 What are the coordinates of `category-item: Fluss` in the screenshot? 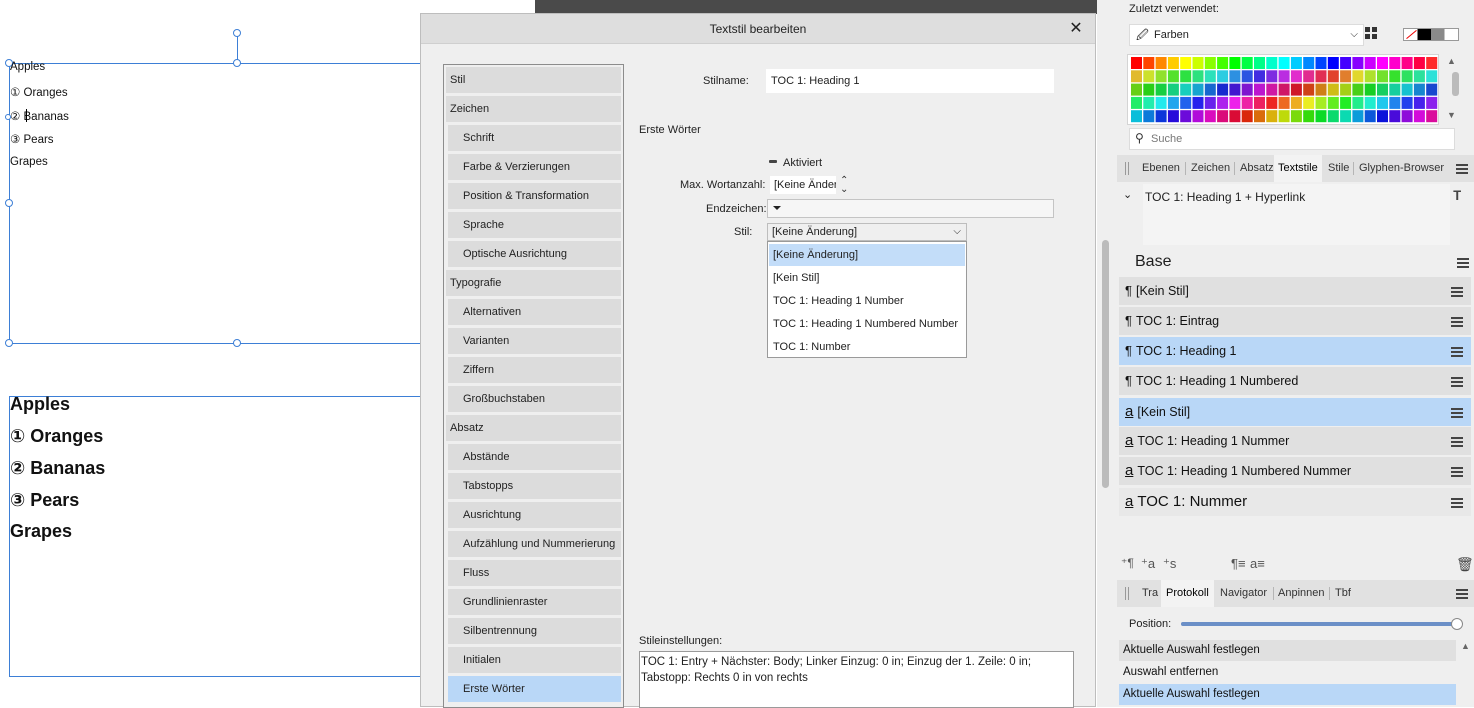 It's located at (534, 573).